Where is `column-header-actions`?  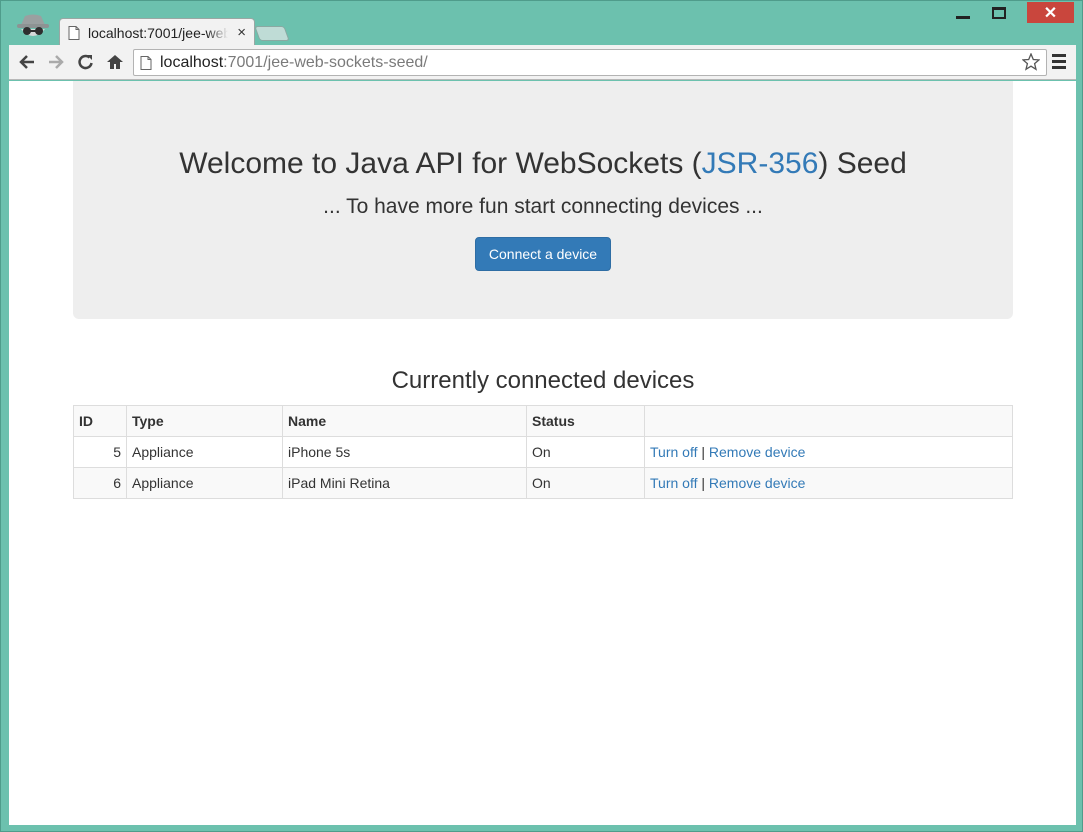
column-header-actions is located at coordinates (828, 421).